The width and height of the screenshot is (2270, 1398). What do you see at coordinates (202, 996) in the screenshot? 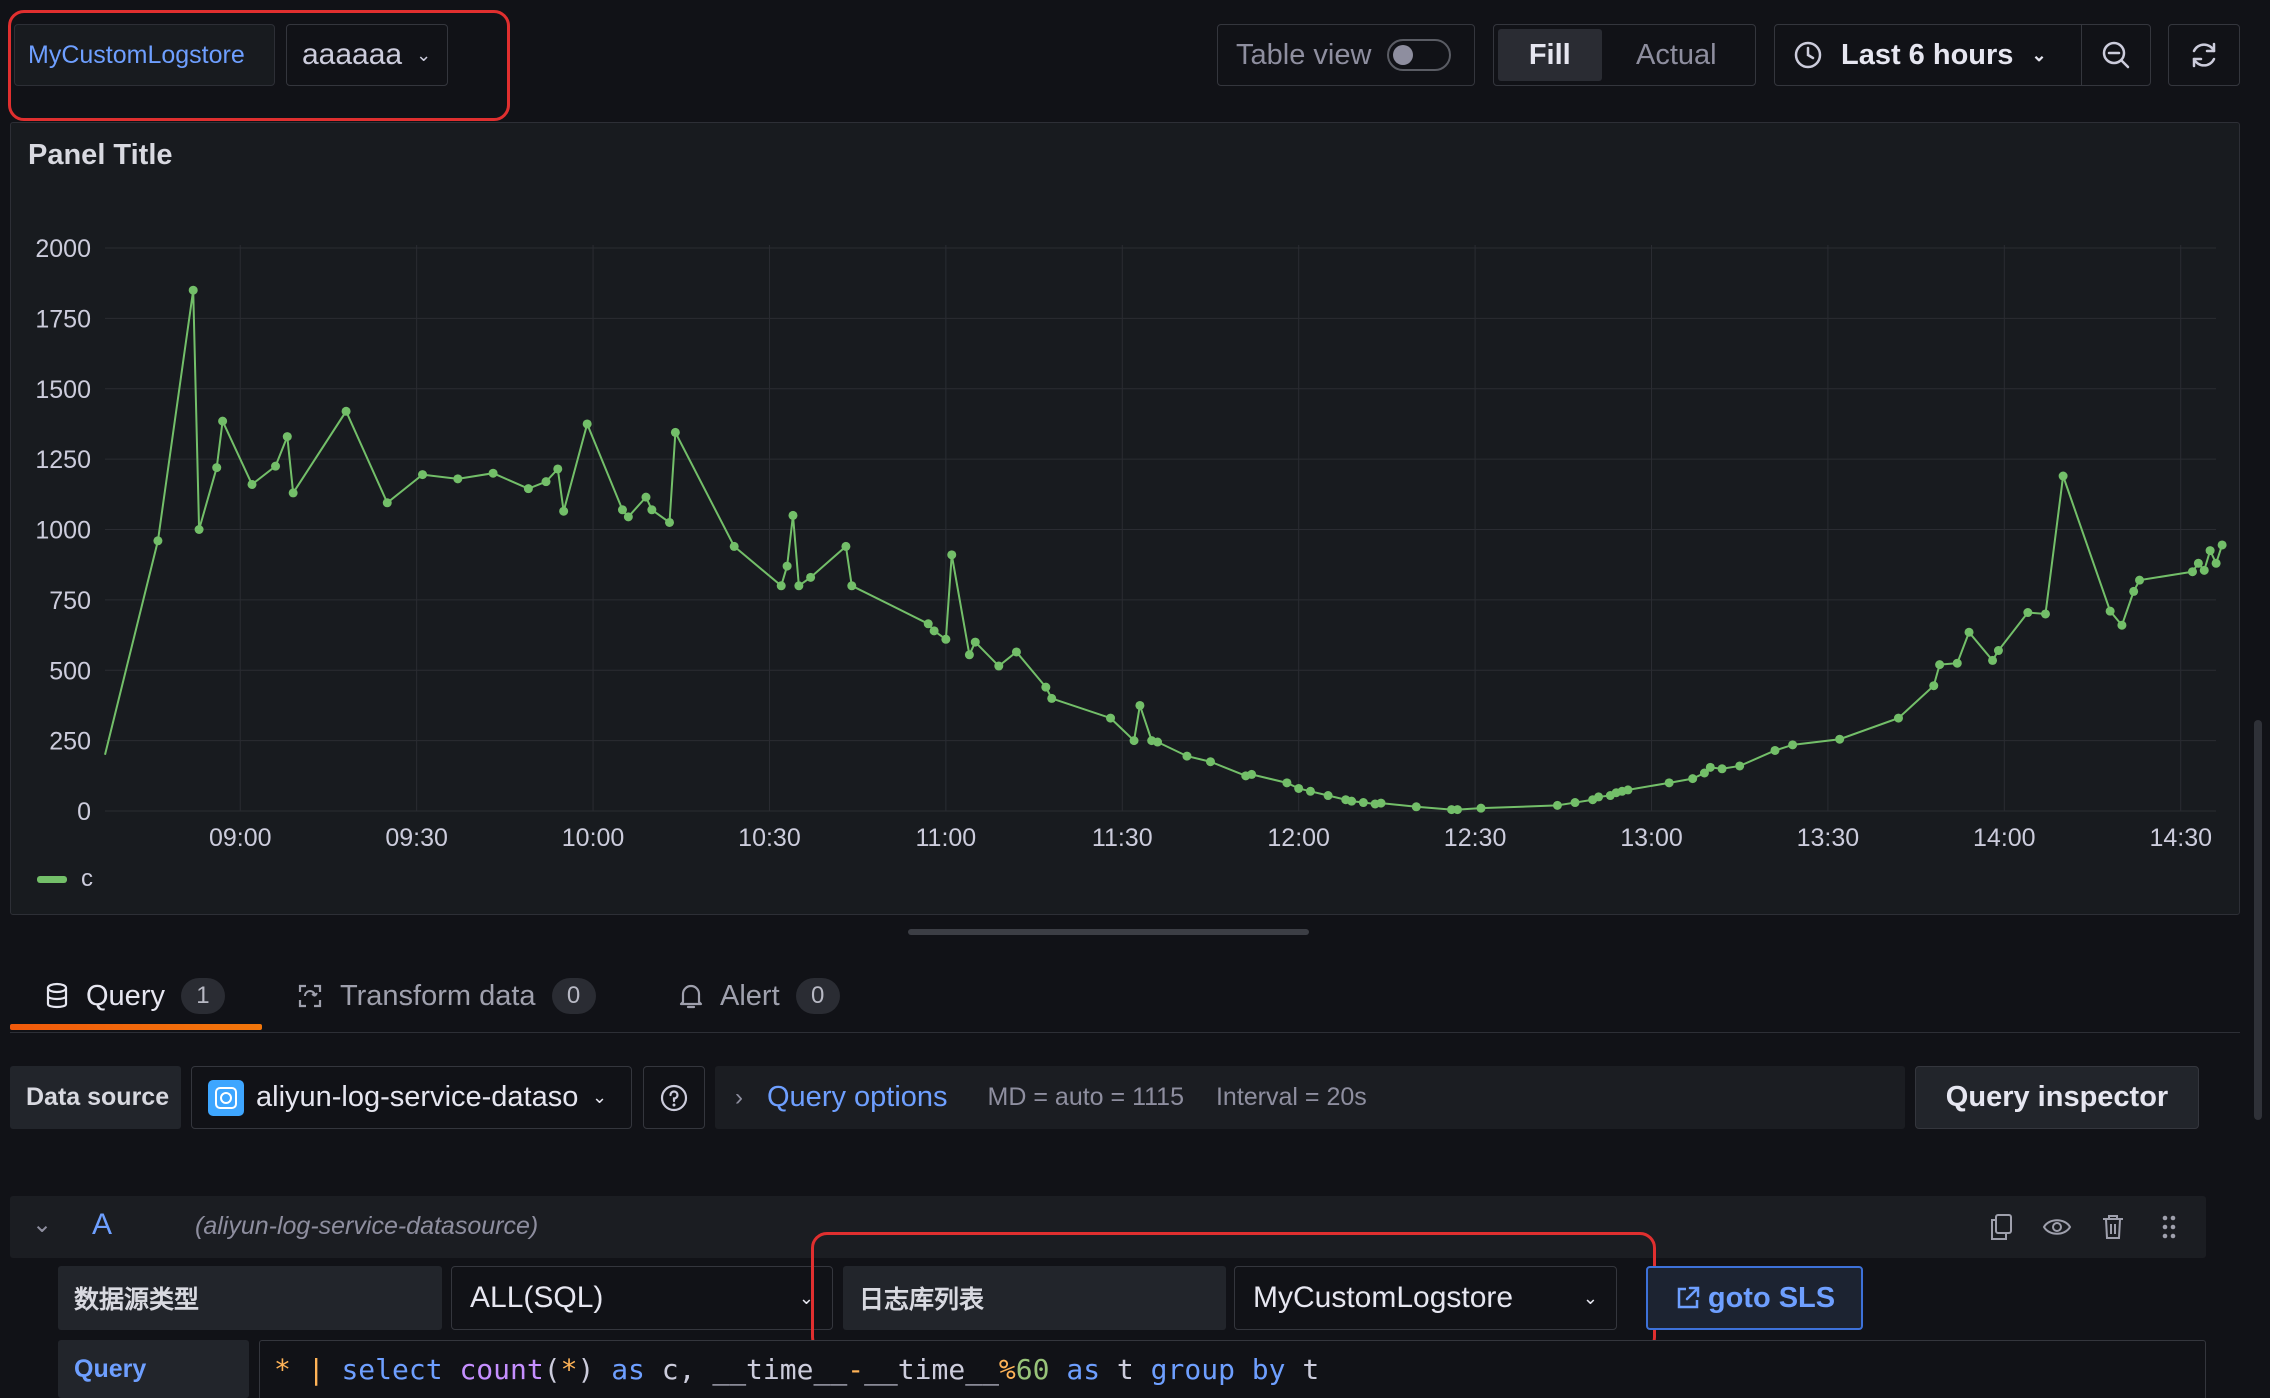
I see `tab-count-badge: 1` at bounding box center [202, 996].